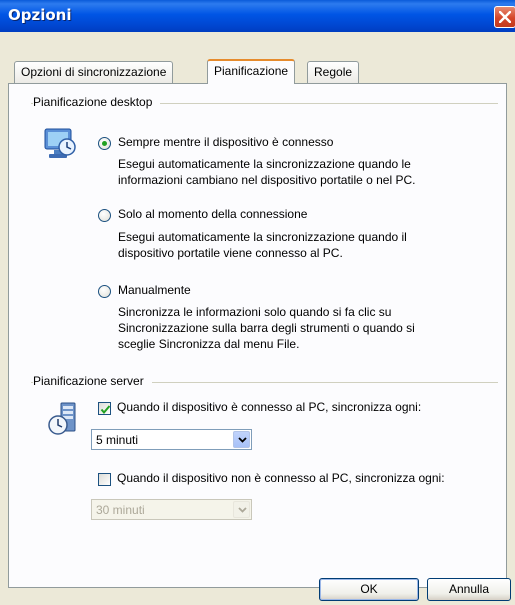  I want to click on tab-label: Opzioni di sincronizzazione, so click(94, 72).